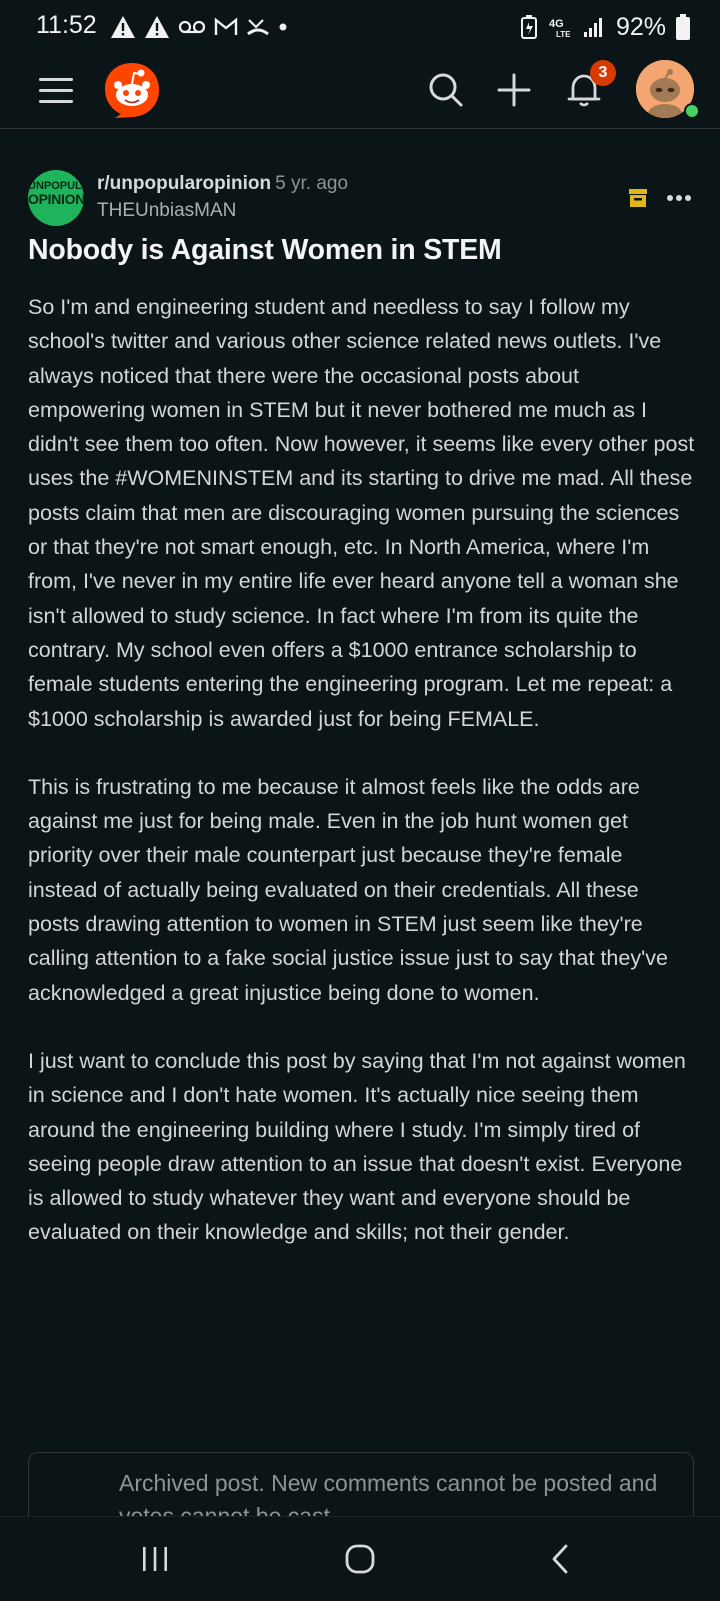 Image resolution: width=720 pixels, height=1601 pixels. Describe the element at coordinates (360, 28) in the screenshot. I see `status-bar: 11:52 4G LTE 92%` at that location.